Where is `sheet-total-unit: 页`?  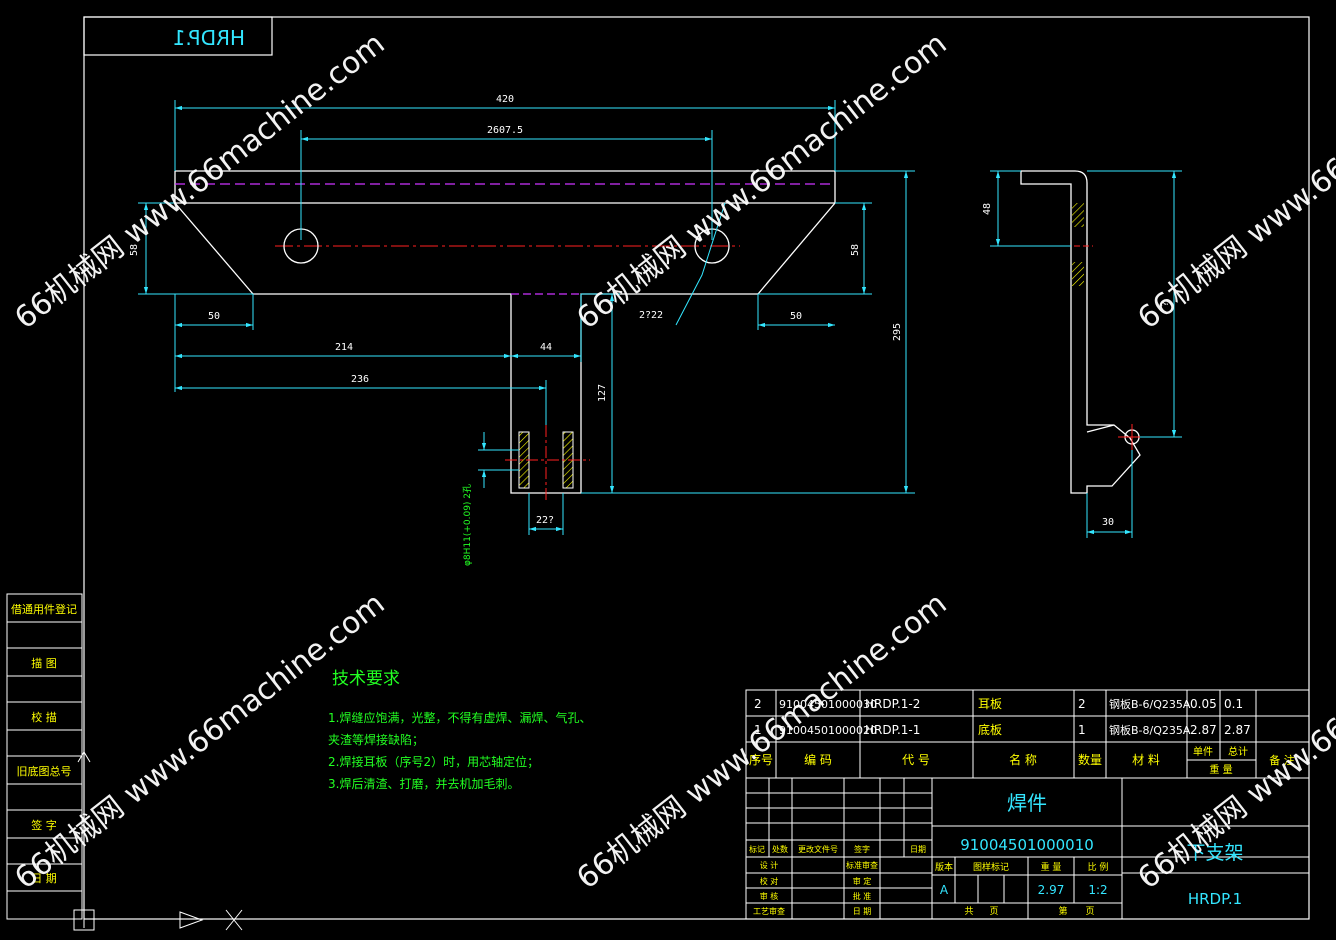 sheet-total-unit: 页 is located at coordinates (993, 911).